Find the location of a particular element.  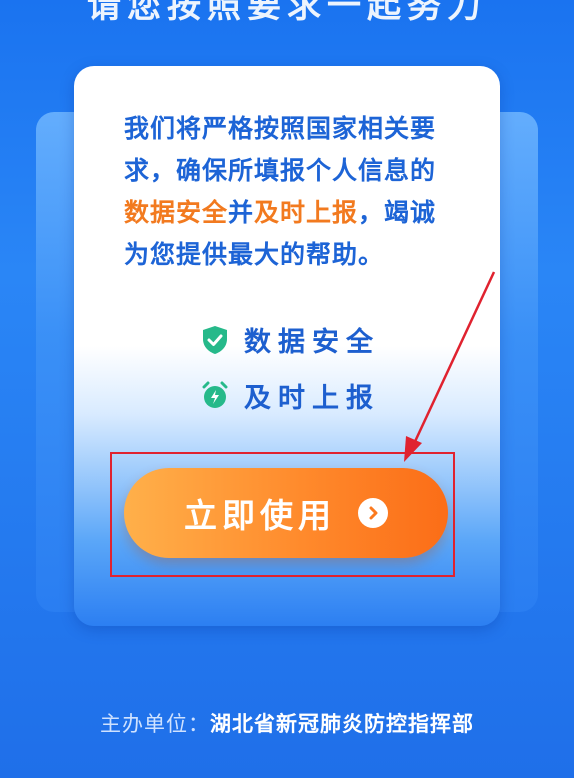

intro-line-4: 为您提供最大的帮助。 is located at coordinates (254, 254).